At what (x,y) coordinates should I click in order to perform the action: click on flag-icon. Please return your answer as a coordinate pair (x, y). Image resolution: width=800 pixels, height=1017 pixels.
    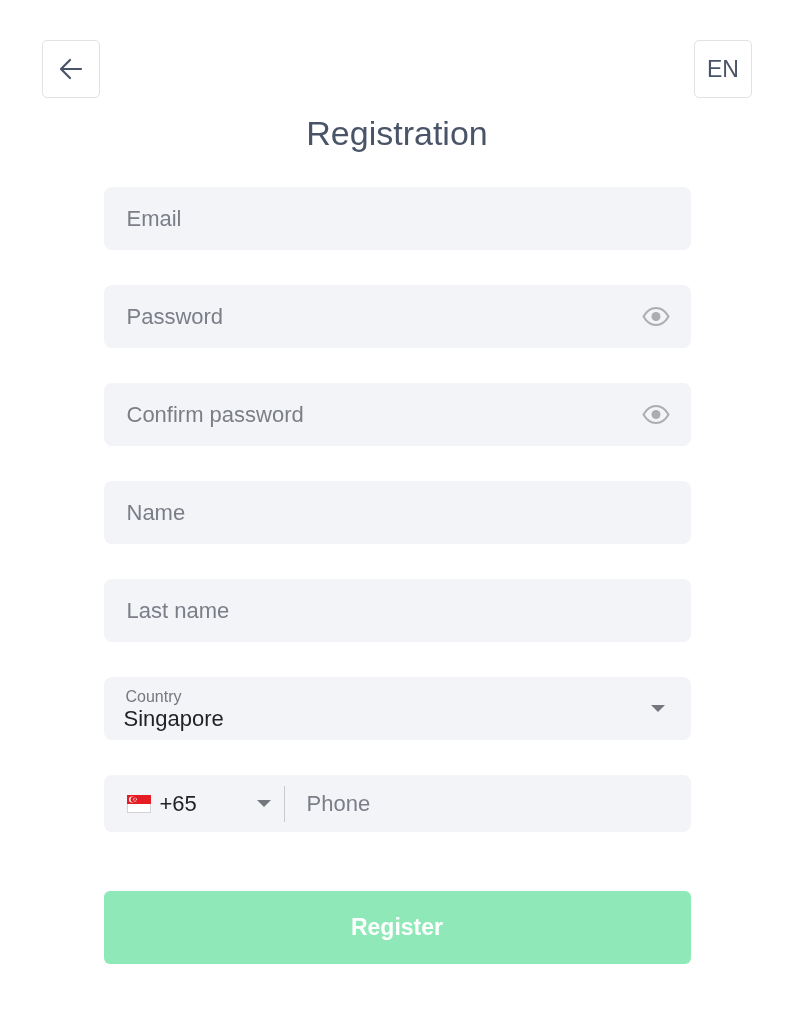
    Looking at the image, I should click on (138, 803).